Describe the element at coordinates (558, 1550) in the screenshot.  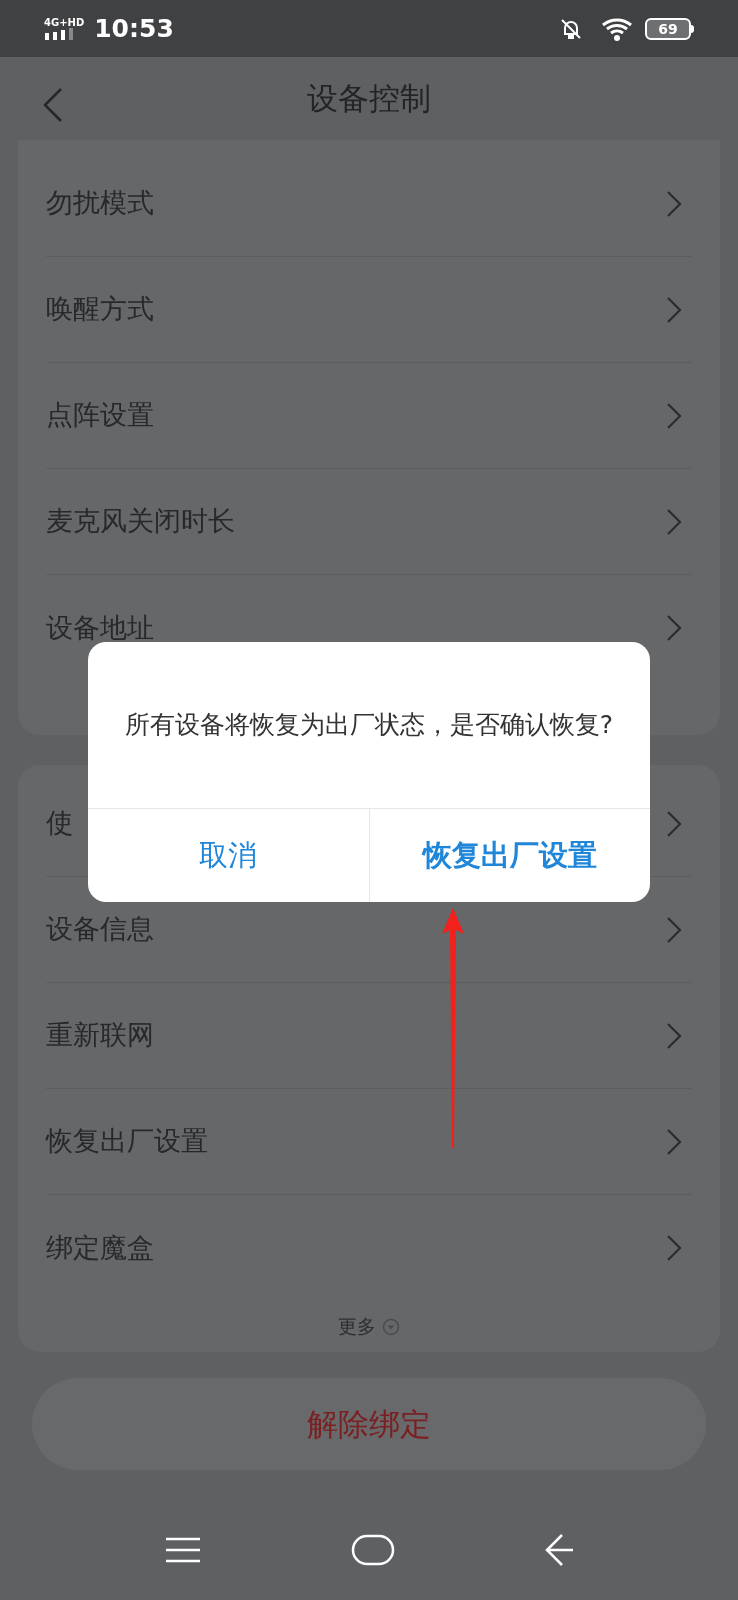
I see `back-arrow-icon` at that location.